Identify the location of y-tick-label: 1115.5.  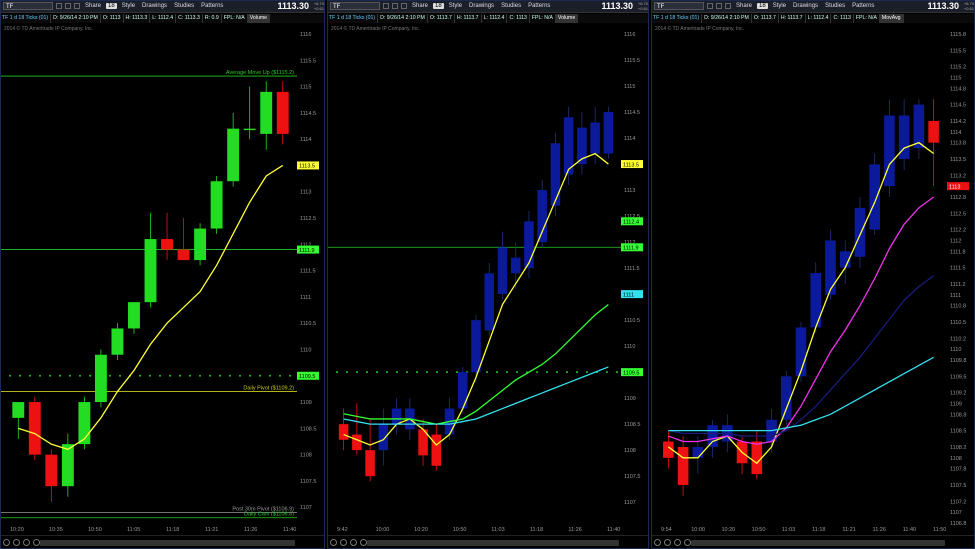
(958, 51).